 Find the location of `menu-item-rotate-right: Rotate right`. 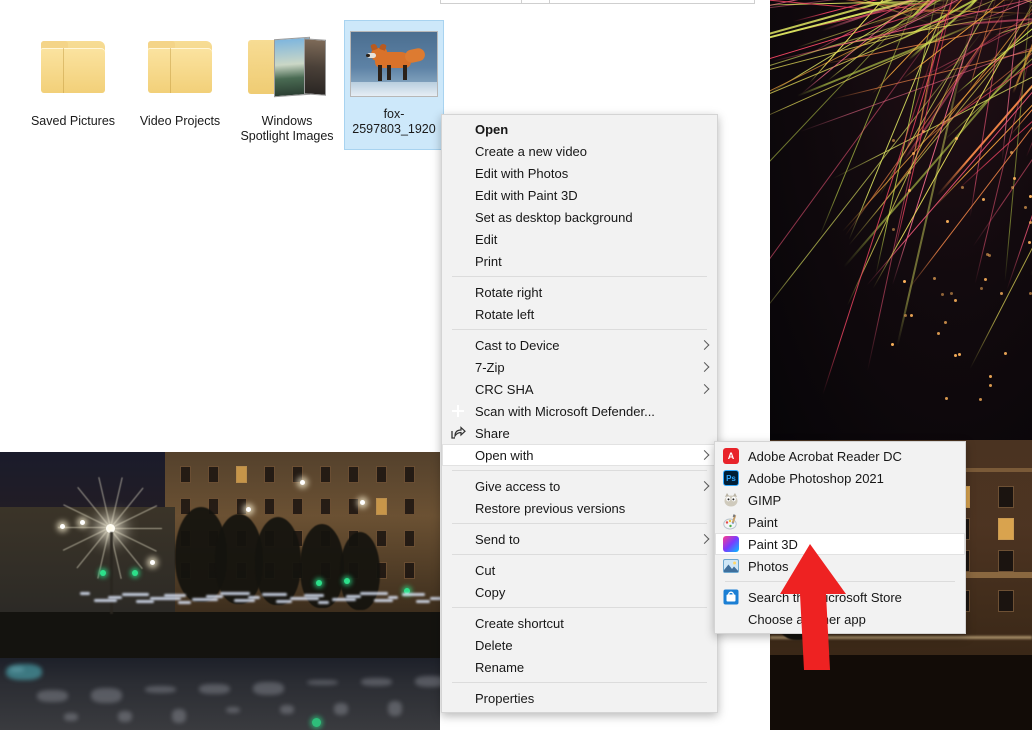

menu-item-rotate-right: Rotate right is located at coordinates (579, 292).